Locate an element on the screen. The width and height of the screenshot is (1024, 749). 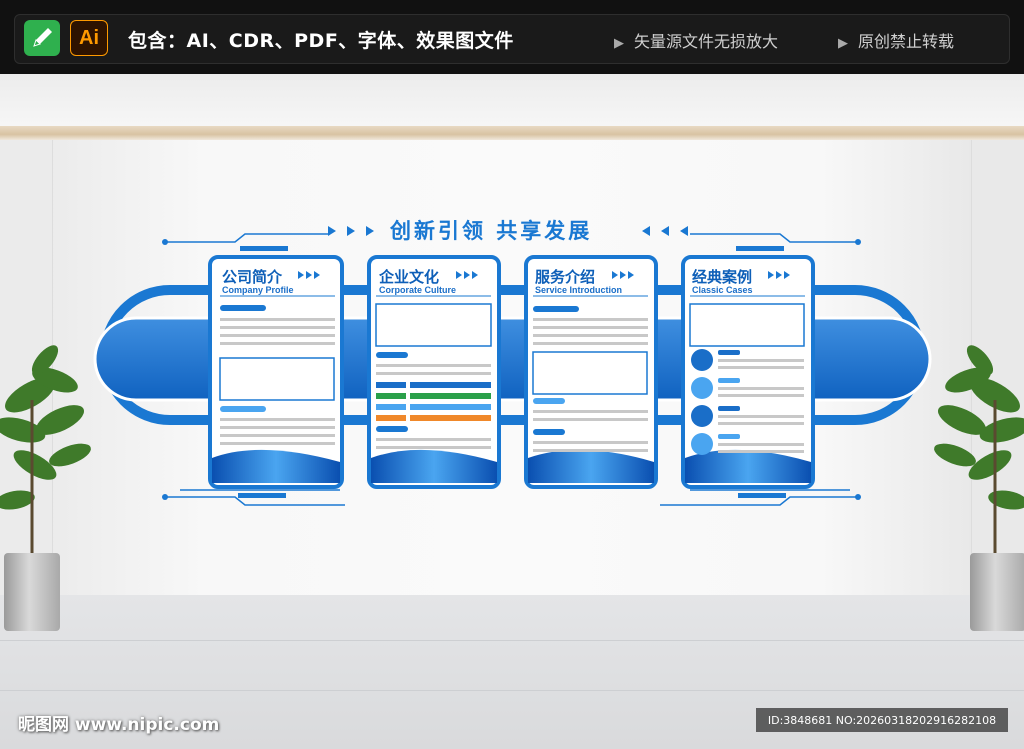
card-title-culture: 企业文化 is located at coordinates (409, 277).